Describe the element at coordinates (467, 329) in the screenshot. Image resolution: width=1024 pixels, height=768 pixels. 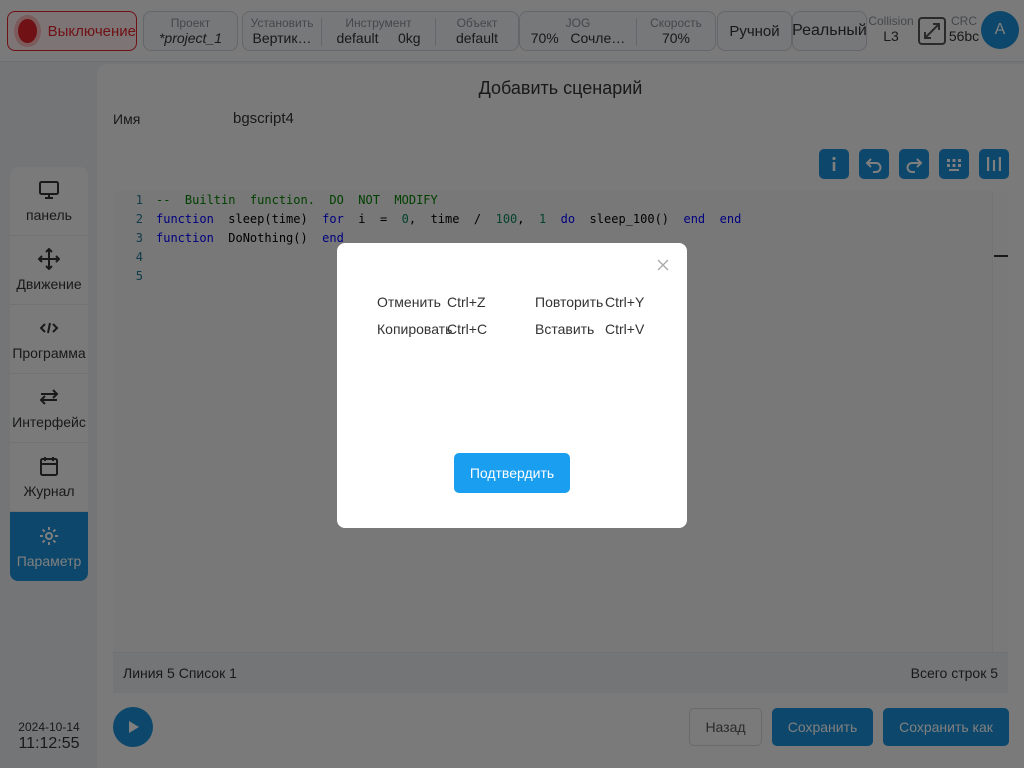
I see `shortcut-key-copy: Ctrl+C` at that location.